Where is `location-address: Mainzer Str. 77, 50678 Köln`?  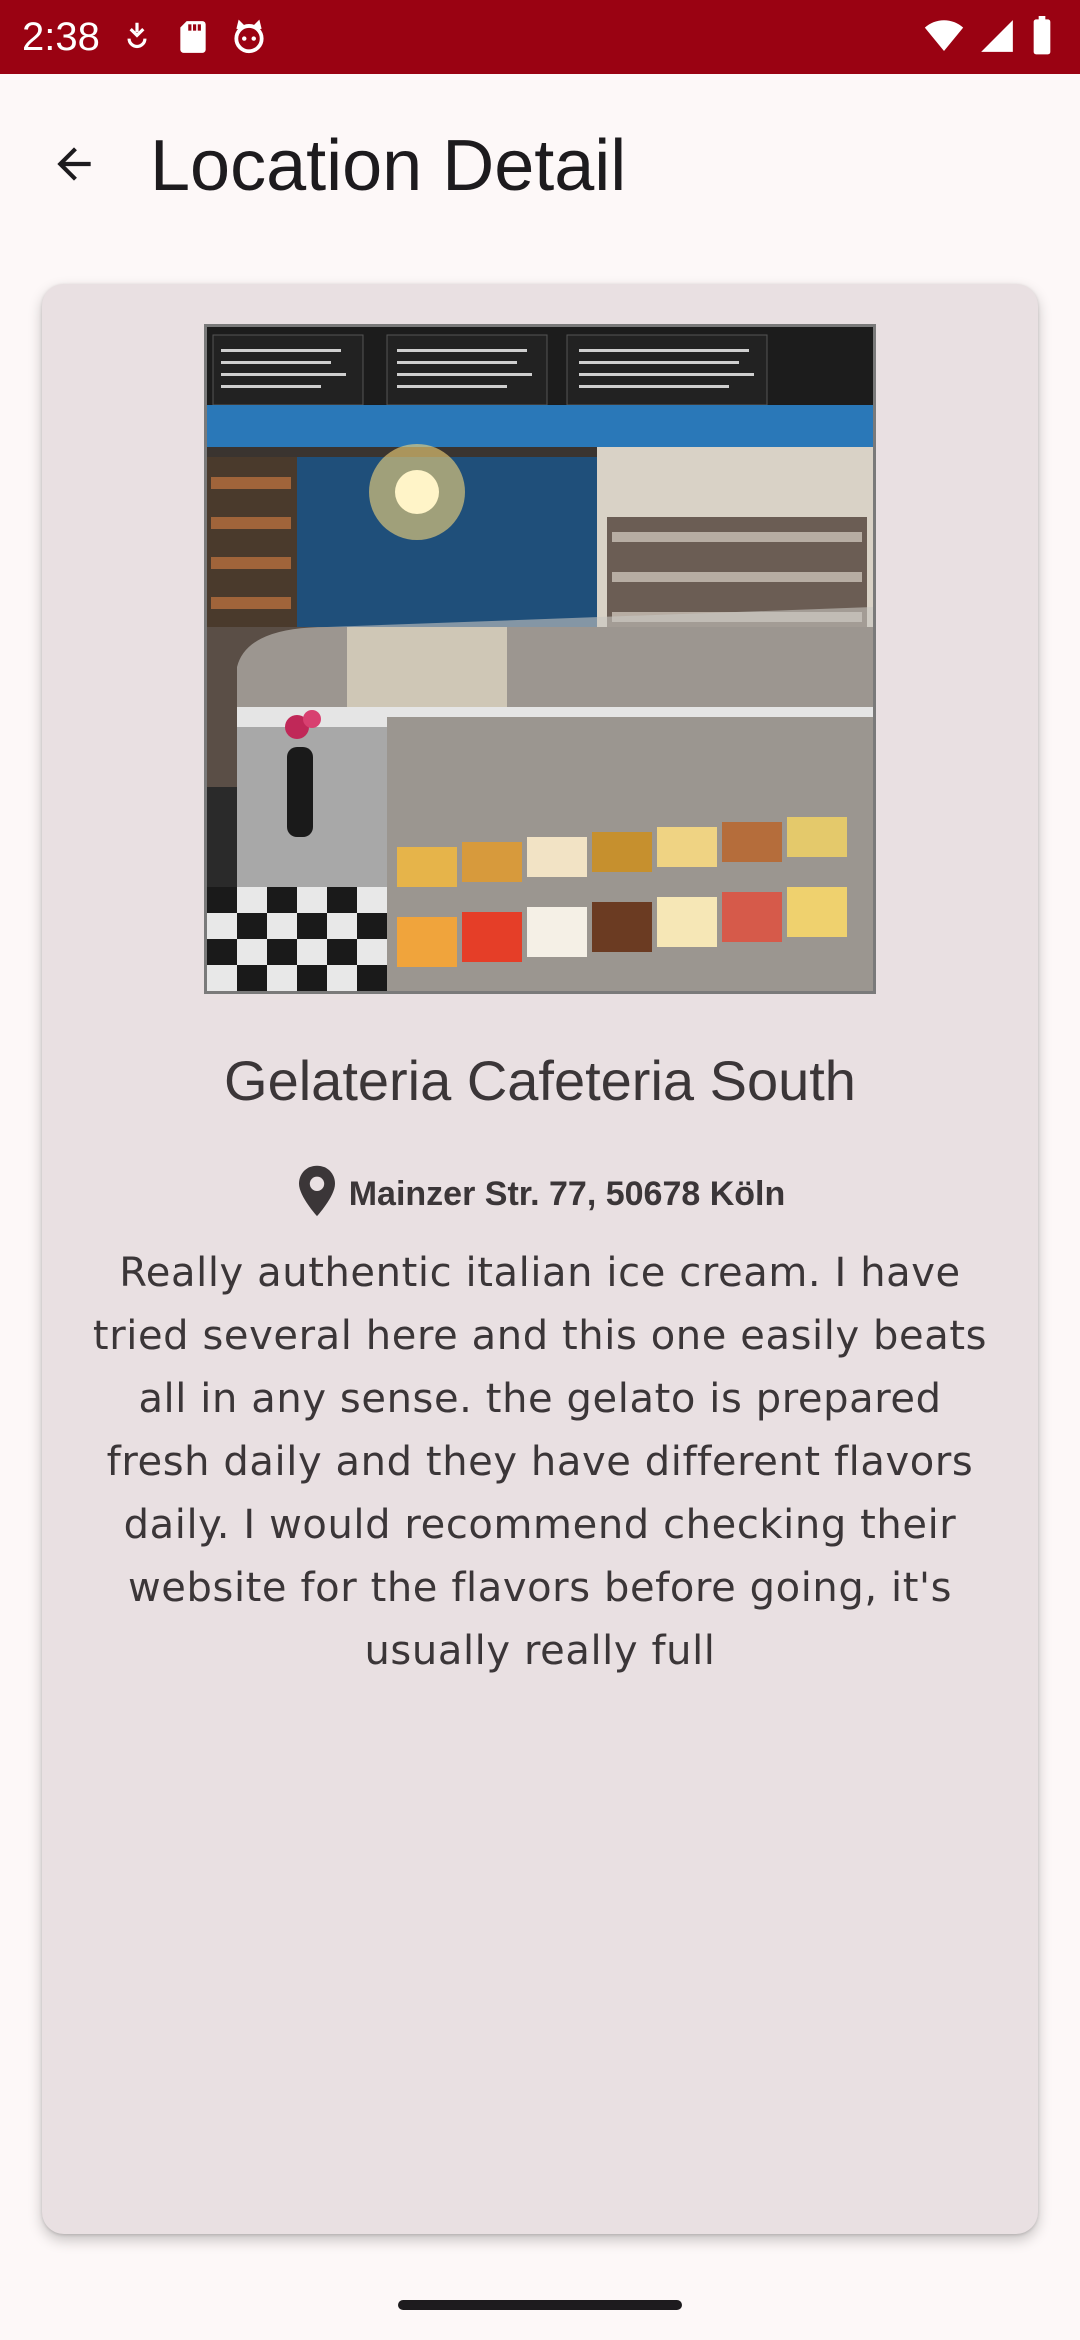
location-address: Mainzer Str. 77, 50678 Köln is located at coordinates (567, 1193).